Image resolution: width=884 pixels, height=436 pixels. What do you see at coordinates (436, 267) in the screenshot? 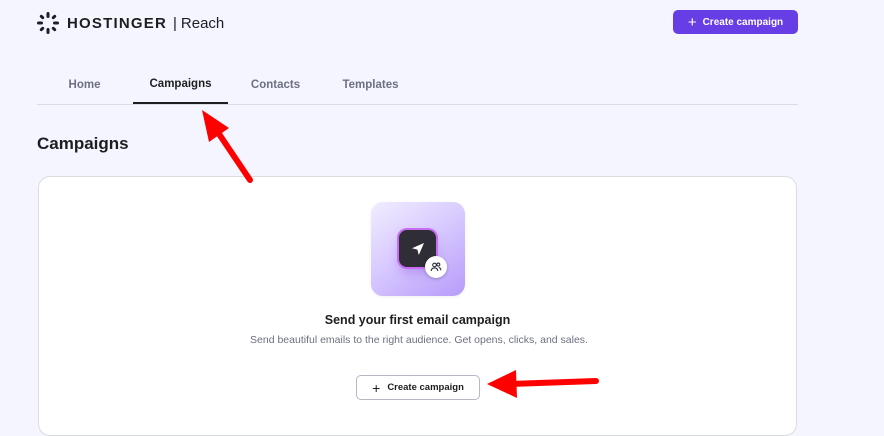
I see `users-icon` at bounding box center [436, 267].